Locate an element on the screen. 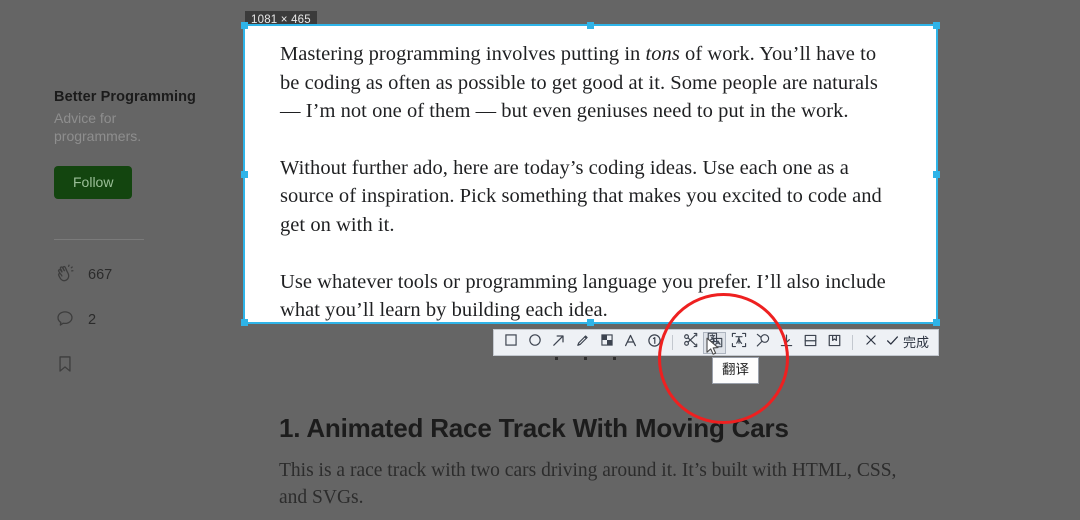 The height and width of the screenshot is (520, 1080). ellipse-tool is located at coordinates (534, 343).